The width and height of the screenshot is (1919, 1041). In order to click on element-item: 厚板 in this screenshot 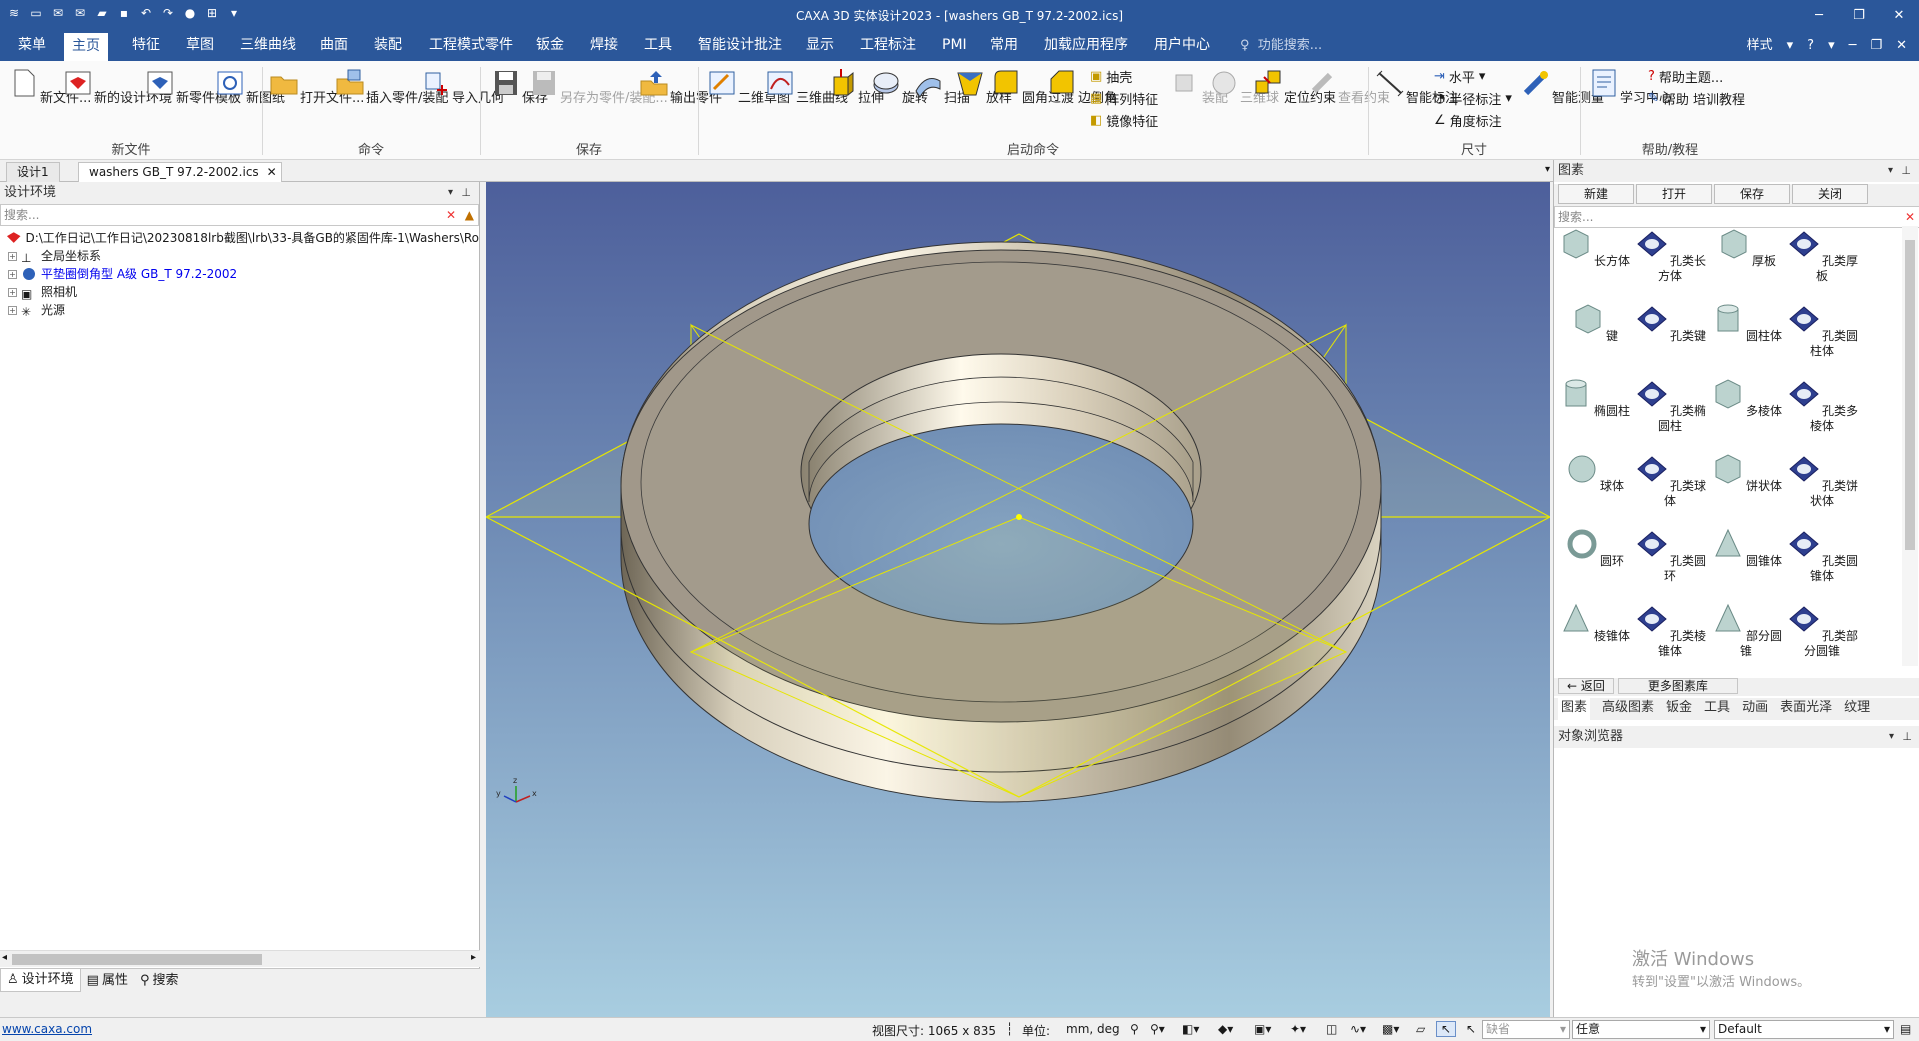, I will do `click(1746, 247)`.